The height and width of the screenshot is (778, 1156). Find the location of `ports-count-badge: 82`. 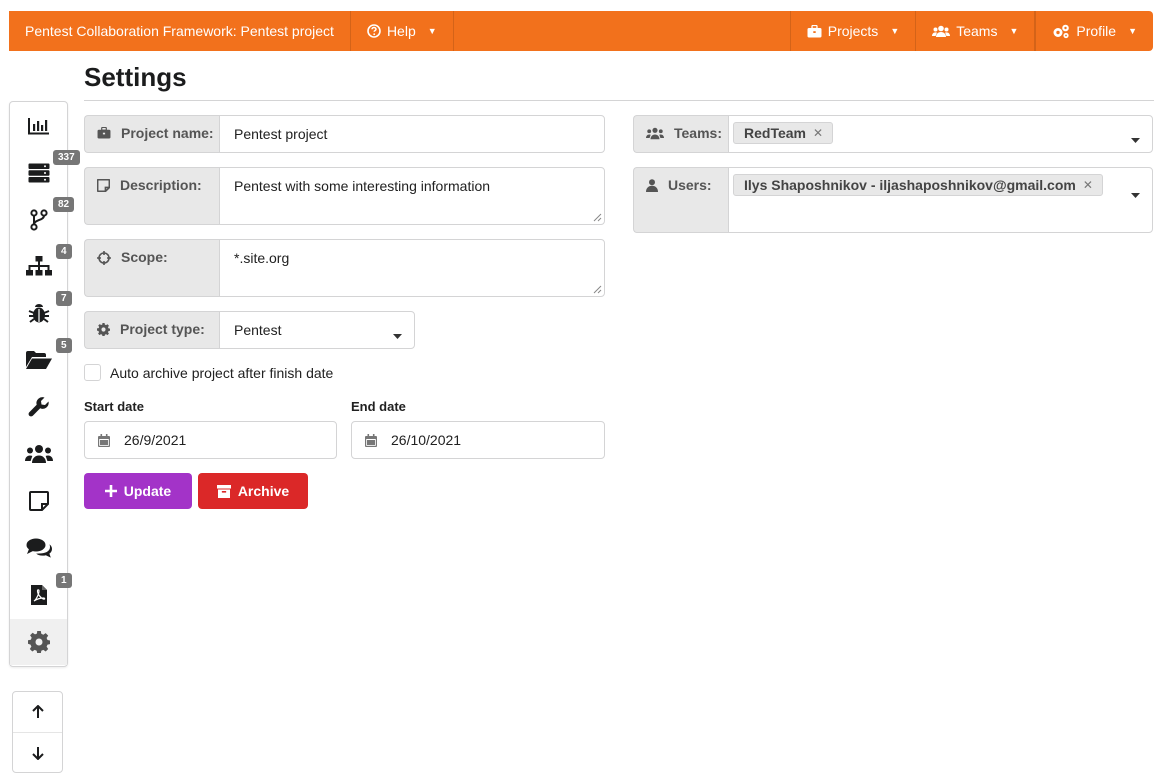

ports-count-badge: 82 is located at coordinates (64, 204).